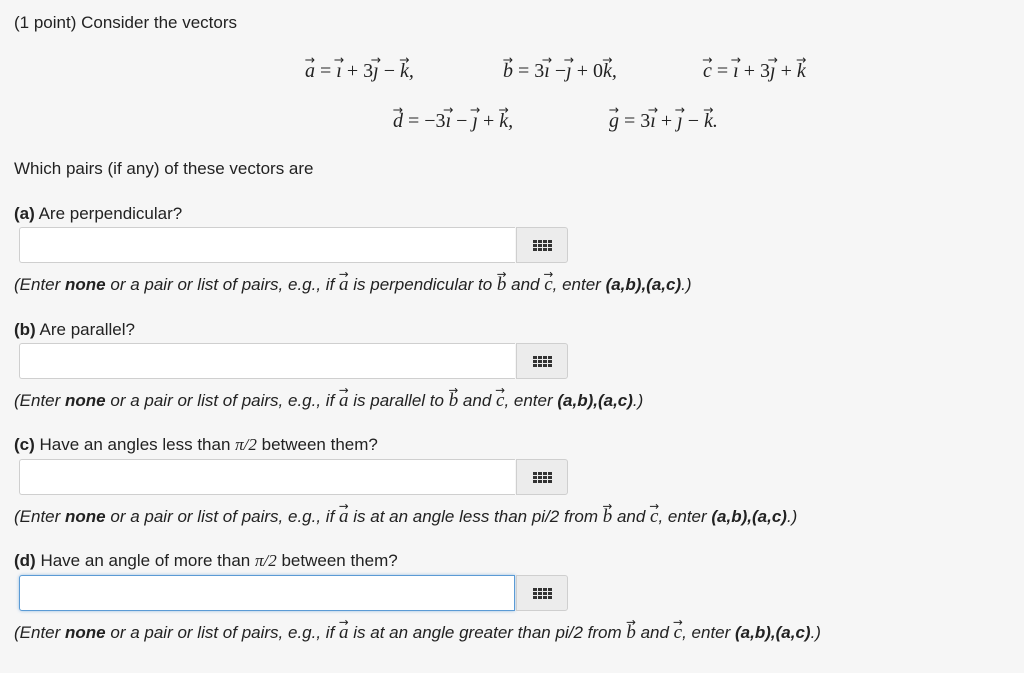  What do you see at coordinates (560, 71) in the screenshot?
I see `vector-b-equation: b = 3ı −ȷ + 0k,` at bounding box center [560, 71].